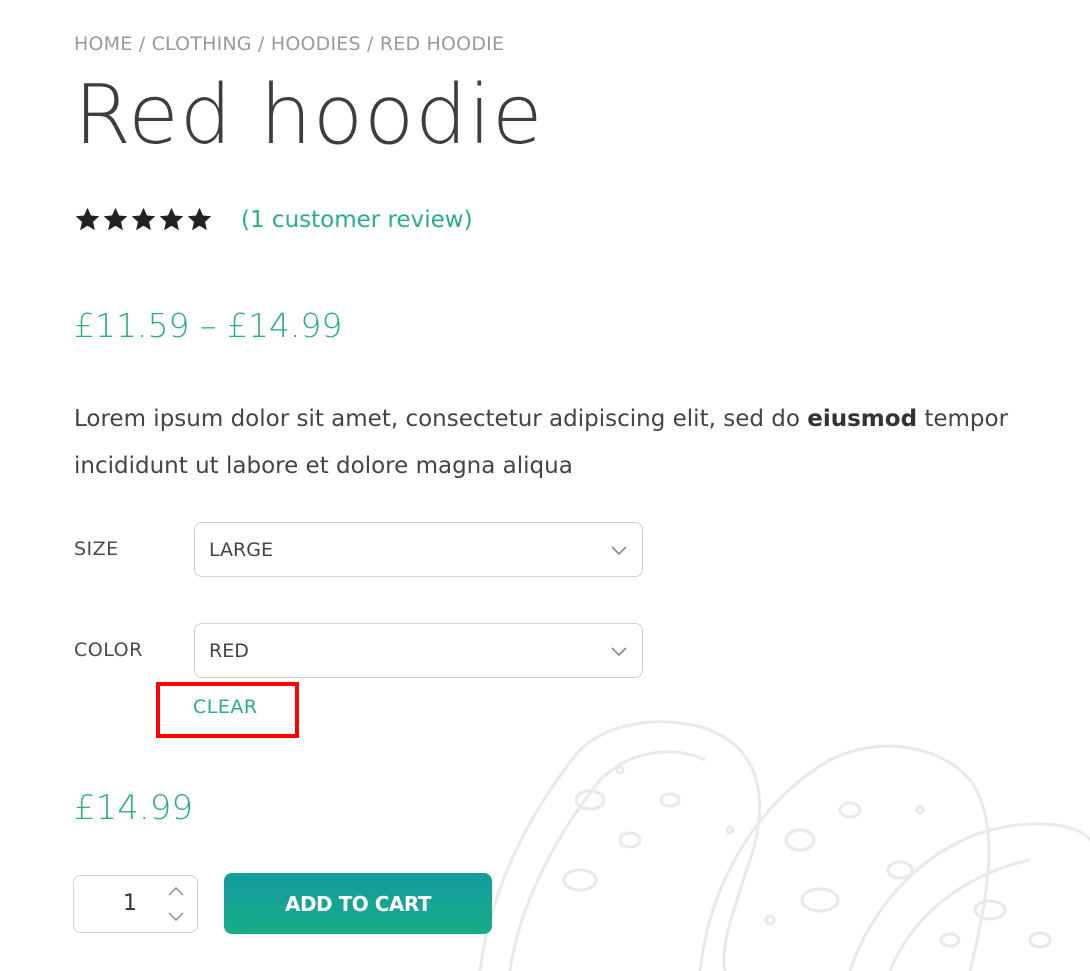 This screenshot has width=1090, height=971. What do you see at coordinates (309, 115) in the screenshot?
I see `product-title: Red hoodie` at bounding box center [309, 115].